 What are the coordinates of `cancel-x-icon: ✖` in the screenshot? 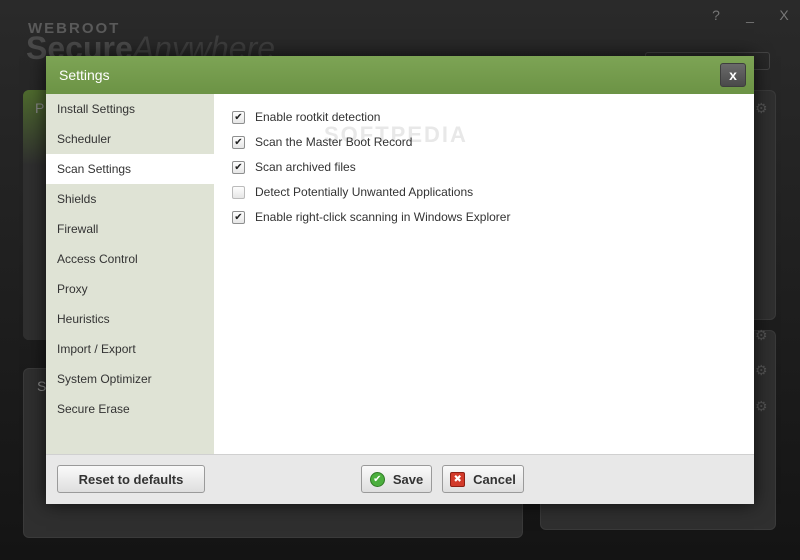 It's located at (458, 479).